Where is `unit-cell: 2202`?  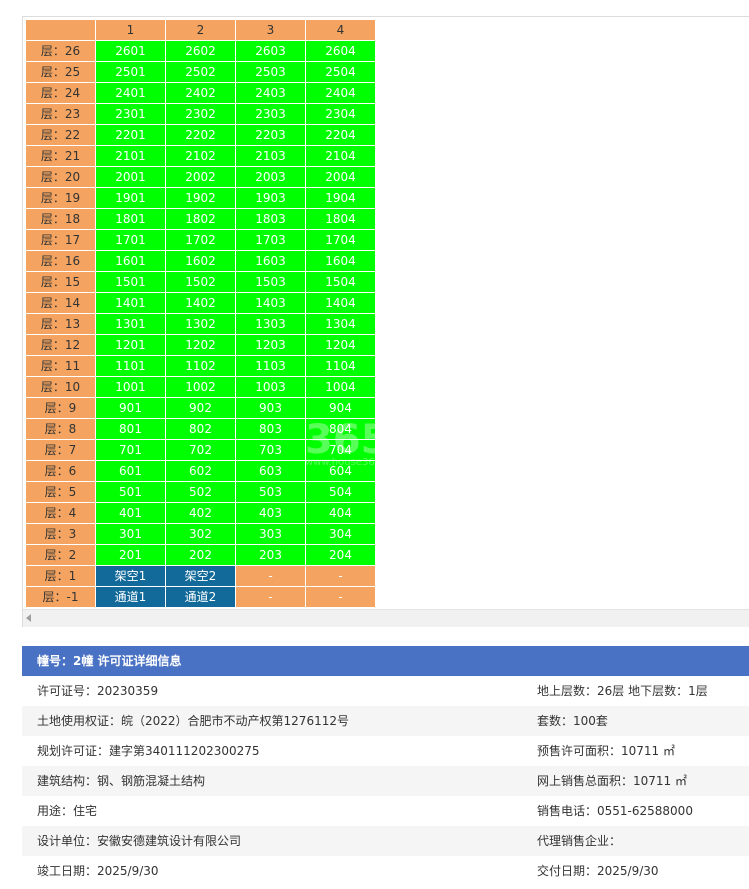 unit-cell: 2202 is located at coordinates (200, 135).